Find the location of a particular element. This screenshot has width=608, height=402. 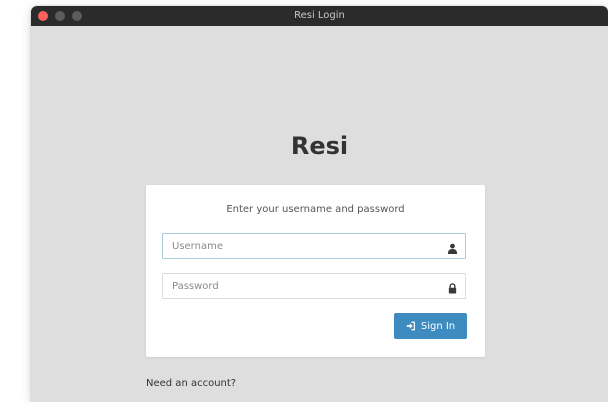

sign-in-label: Sign In is located at coordinates (438, 326).